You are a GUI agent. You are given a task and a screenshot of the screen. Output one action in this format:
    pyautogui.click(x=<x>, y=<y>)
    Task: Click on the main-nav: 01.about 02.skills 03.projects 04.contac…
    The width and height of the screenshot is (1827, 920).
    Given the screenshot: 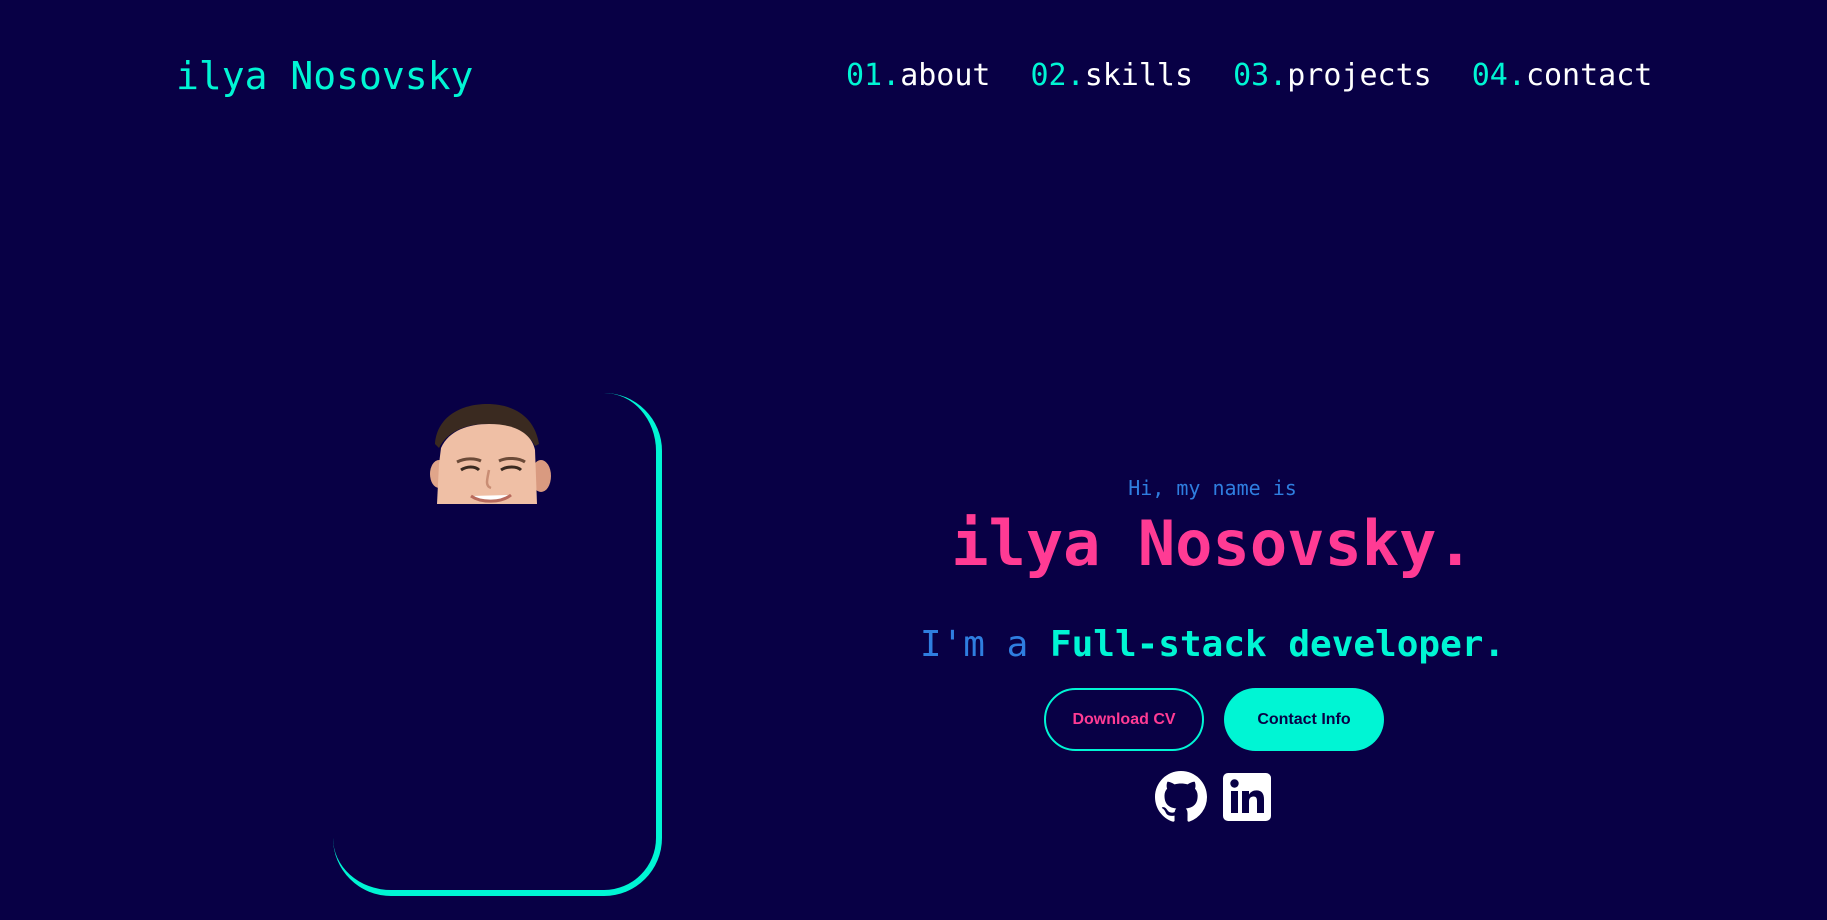 What is the action you would take?
    pyautogui.click(x=1249, y=76)
    